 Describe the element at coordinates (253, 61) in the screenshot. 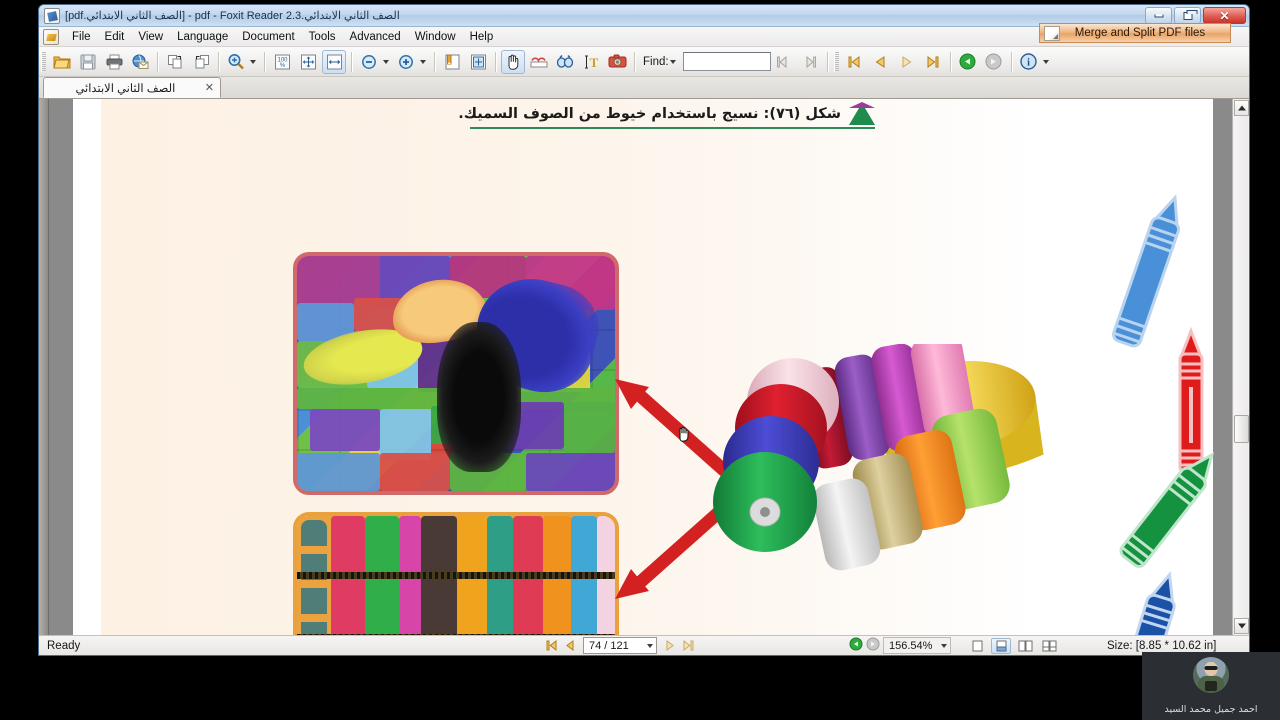

I see `zoom-tool-dropdown-icon` at that location.